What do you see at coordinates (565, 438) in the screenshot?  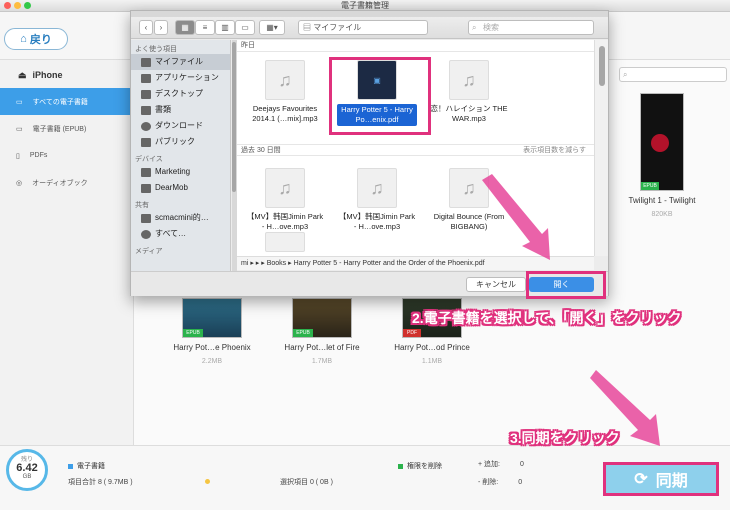 I see `annotation-step3: 3.同期をクリック` at bounding box center [565, 438].